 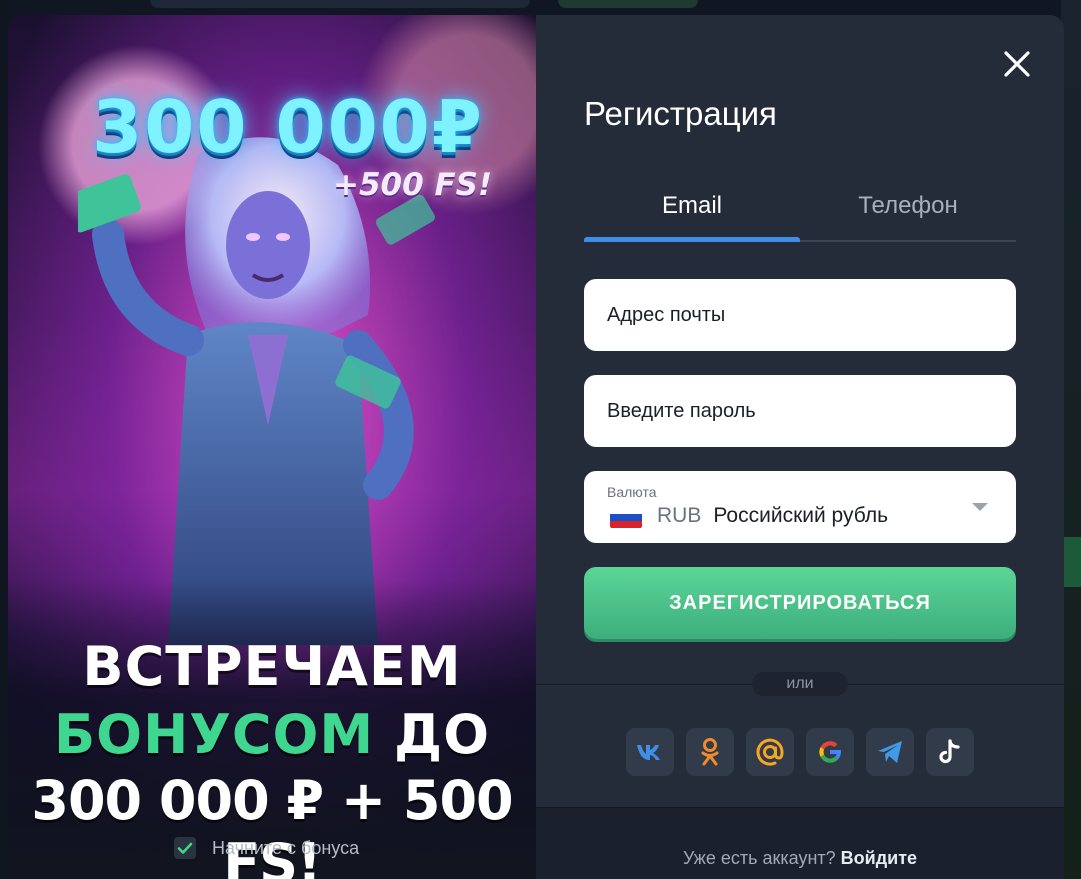 What do you see at coordinates (626, 517) in the screenshot?
I see `russia-flag-icon` at bounding box center [626, 517].